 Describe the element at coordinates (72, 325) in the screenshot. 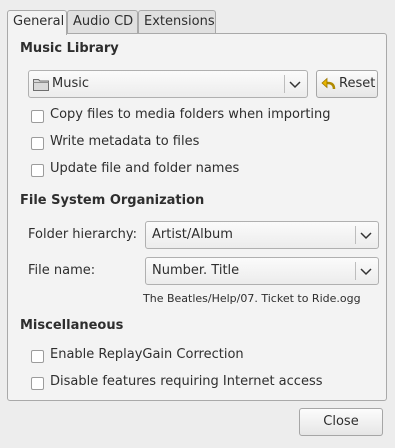

I see `miscellaneous-heading: Miscellaneous` at that location.